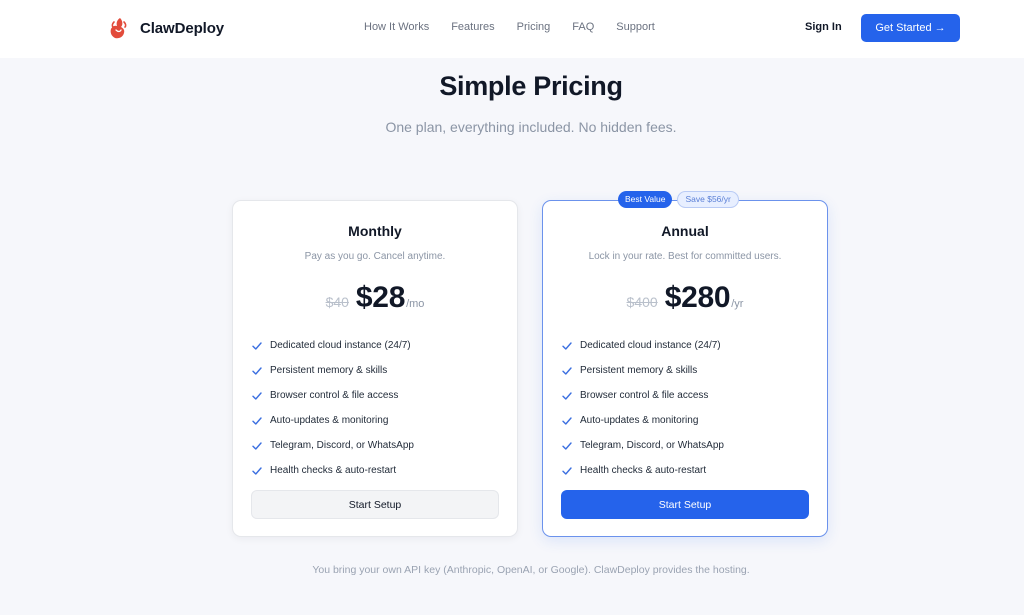 The width and height of the screenshot is (1024, 615). I want to click on sign-in-link: Sign In, so click(823, 27).